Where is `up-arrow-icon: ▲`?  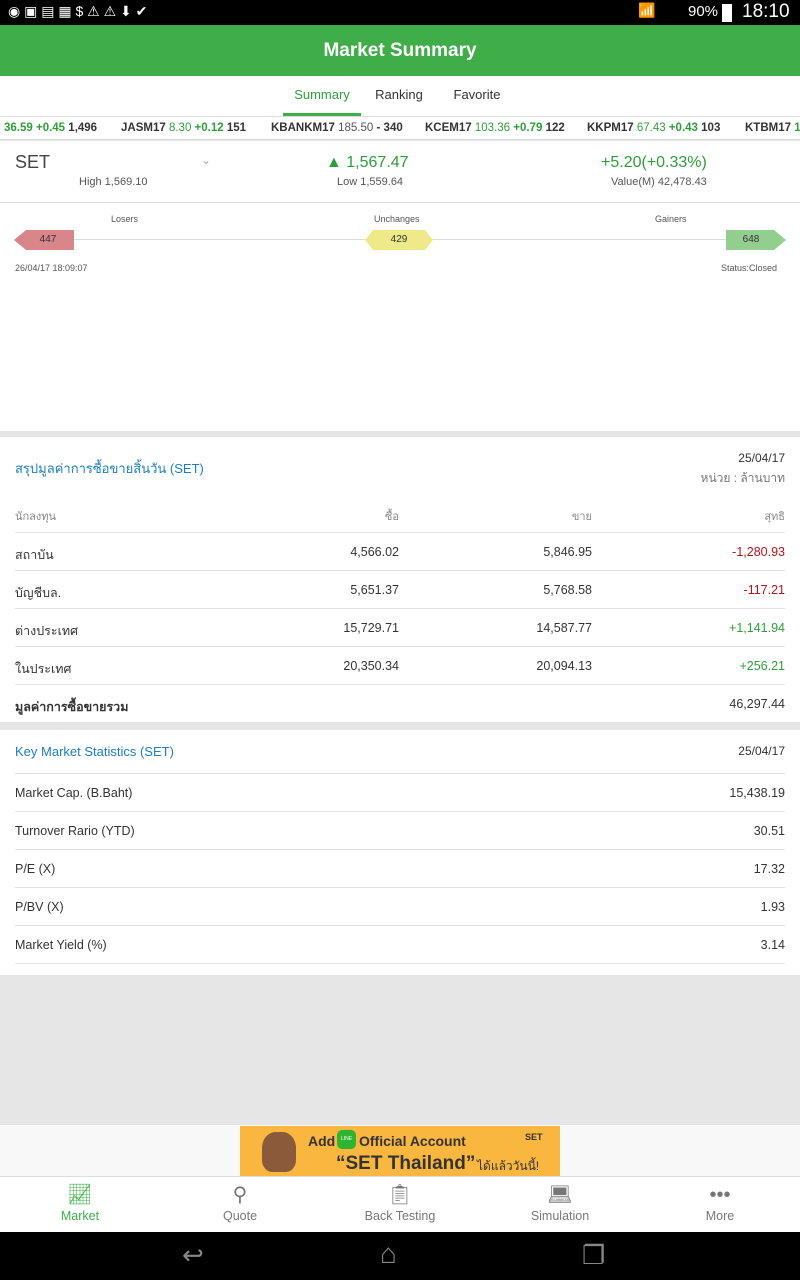
up-arrow-icon: ▲ is located at coordinates (336, 162).